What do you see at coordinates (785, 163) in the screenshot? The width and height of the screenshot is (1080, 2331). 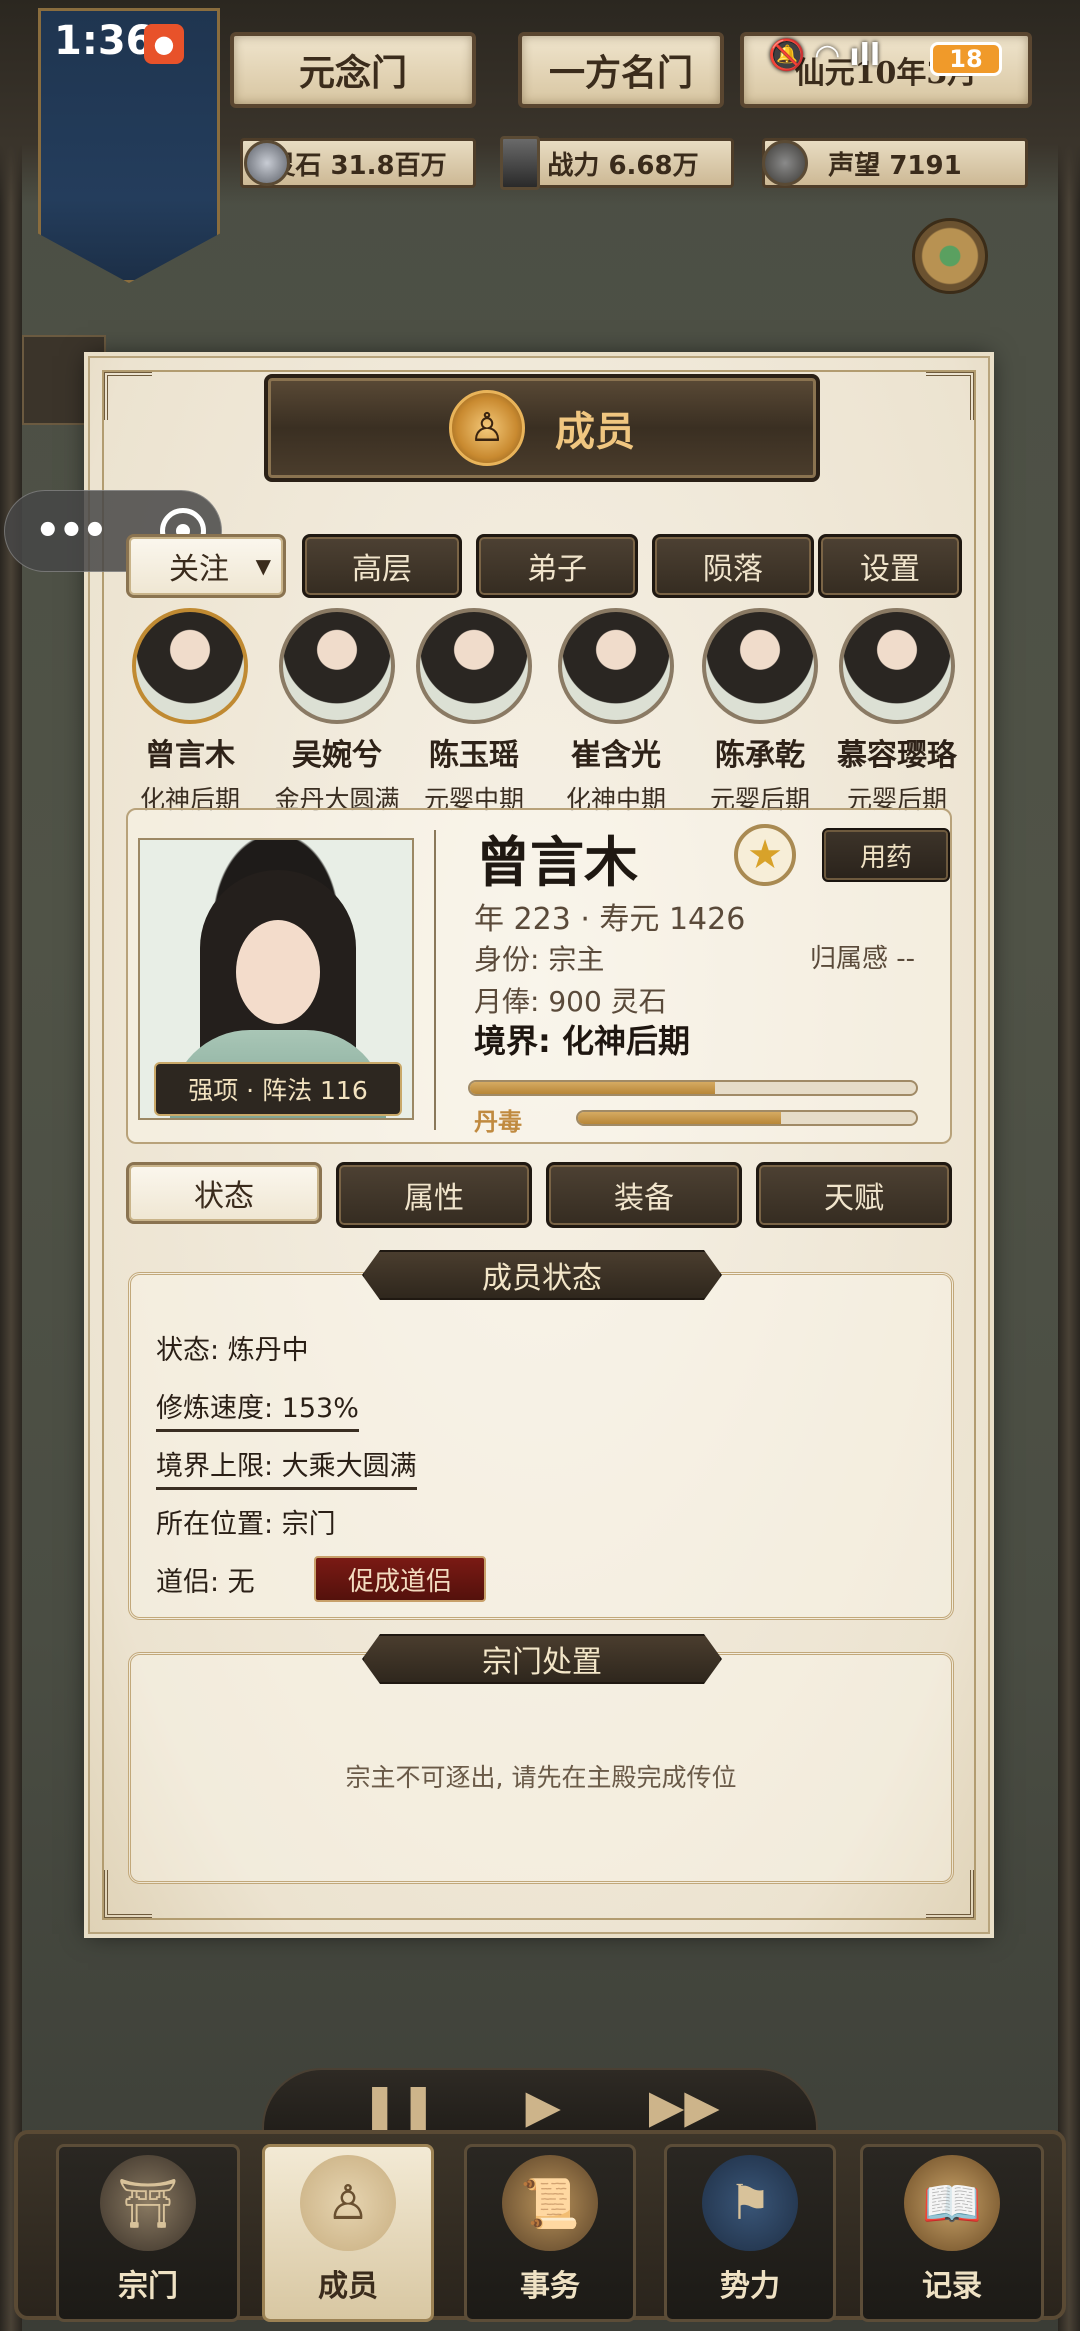 I see `prestige-icon` at bounding box center [785, 163].